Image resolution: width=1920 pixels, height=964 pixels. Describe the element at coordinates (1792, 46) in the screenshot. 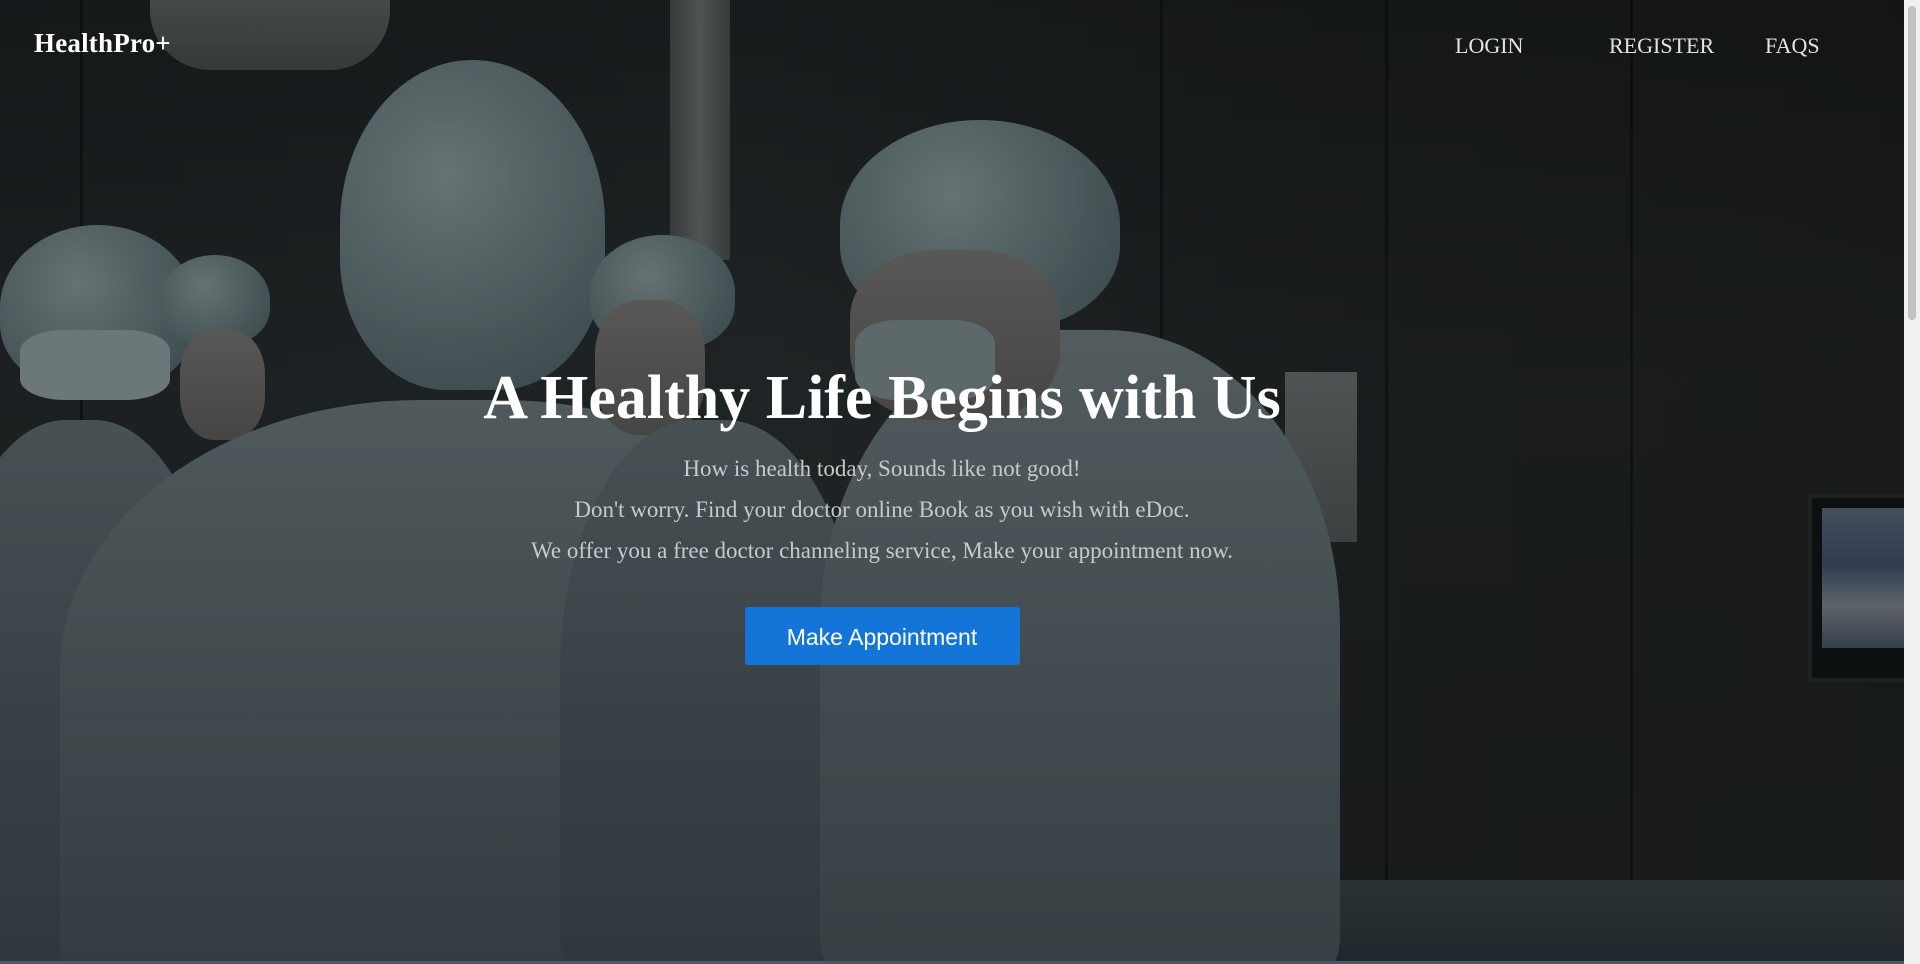

I see `nav-faqs-link: FAQS` at that location.